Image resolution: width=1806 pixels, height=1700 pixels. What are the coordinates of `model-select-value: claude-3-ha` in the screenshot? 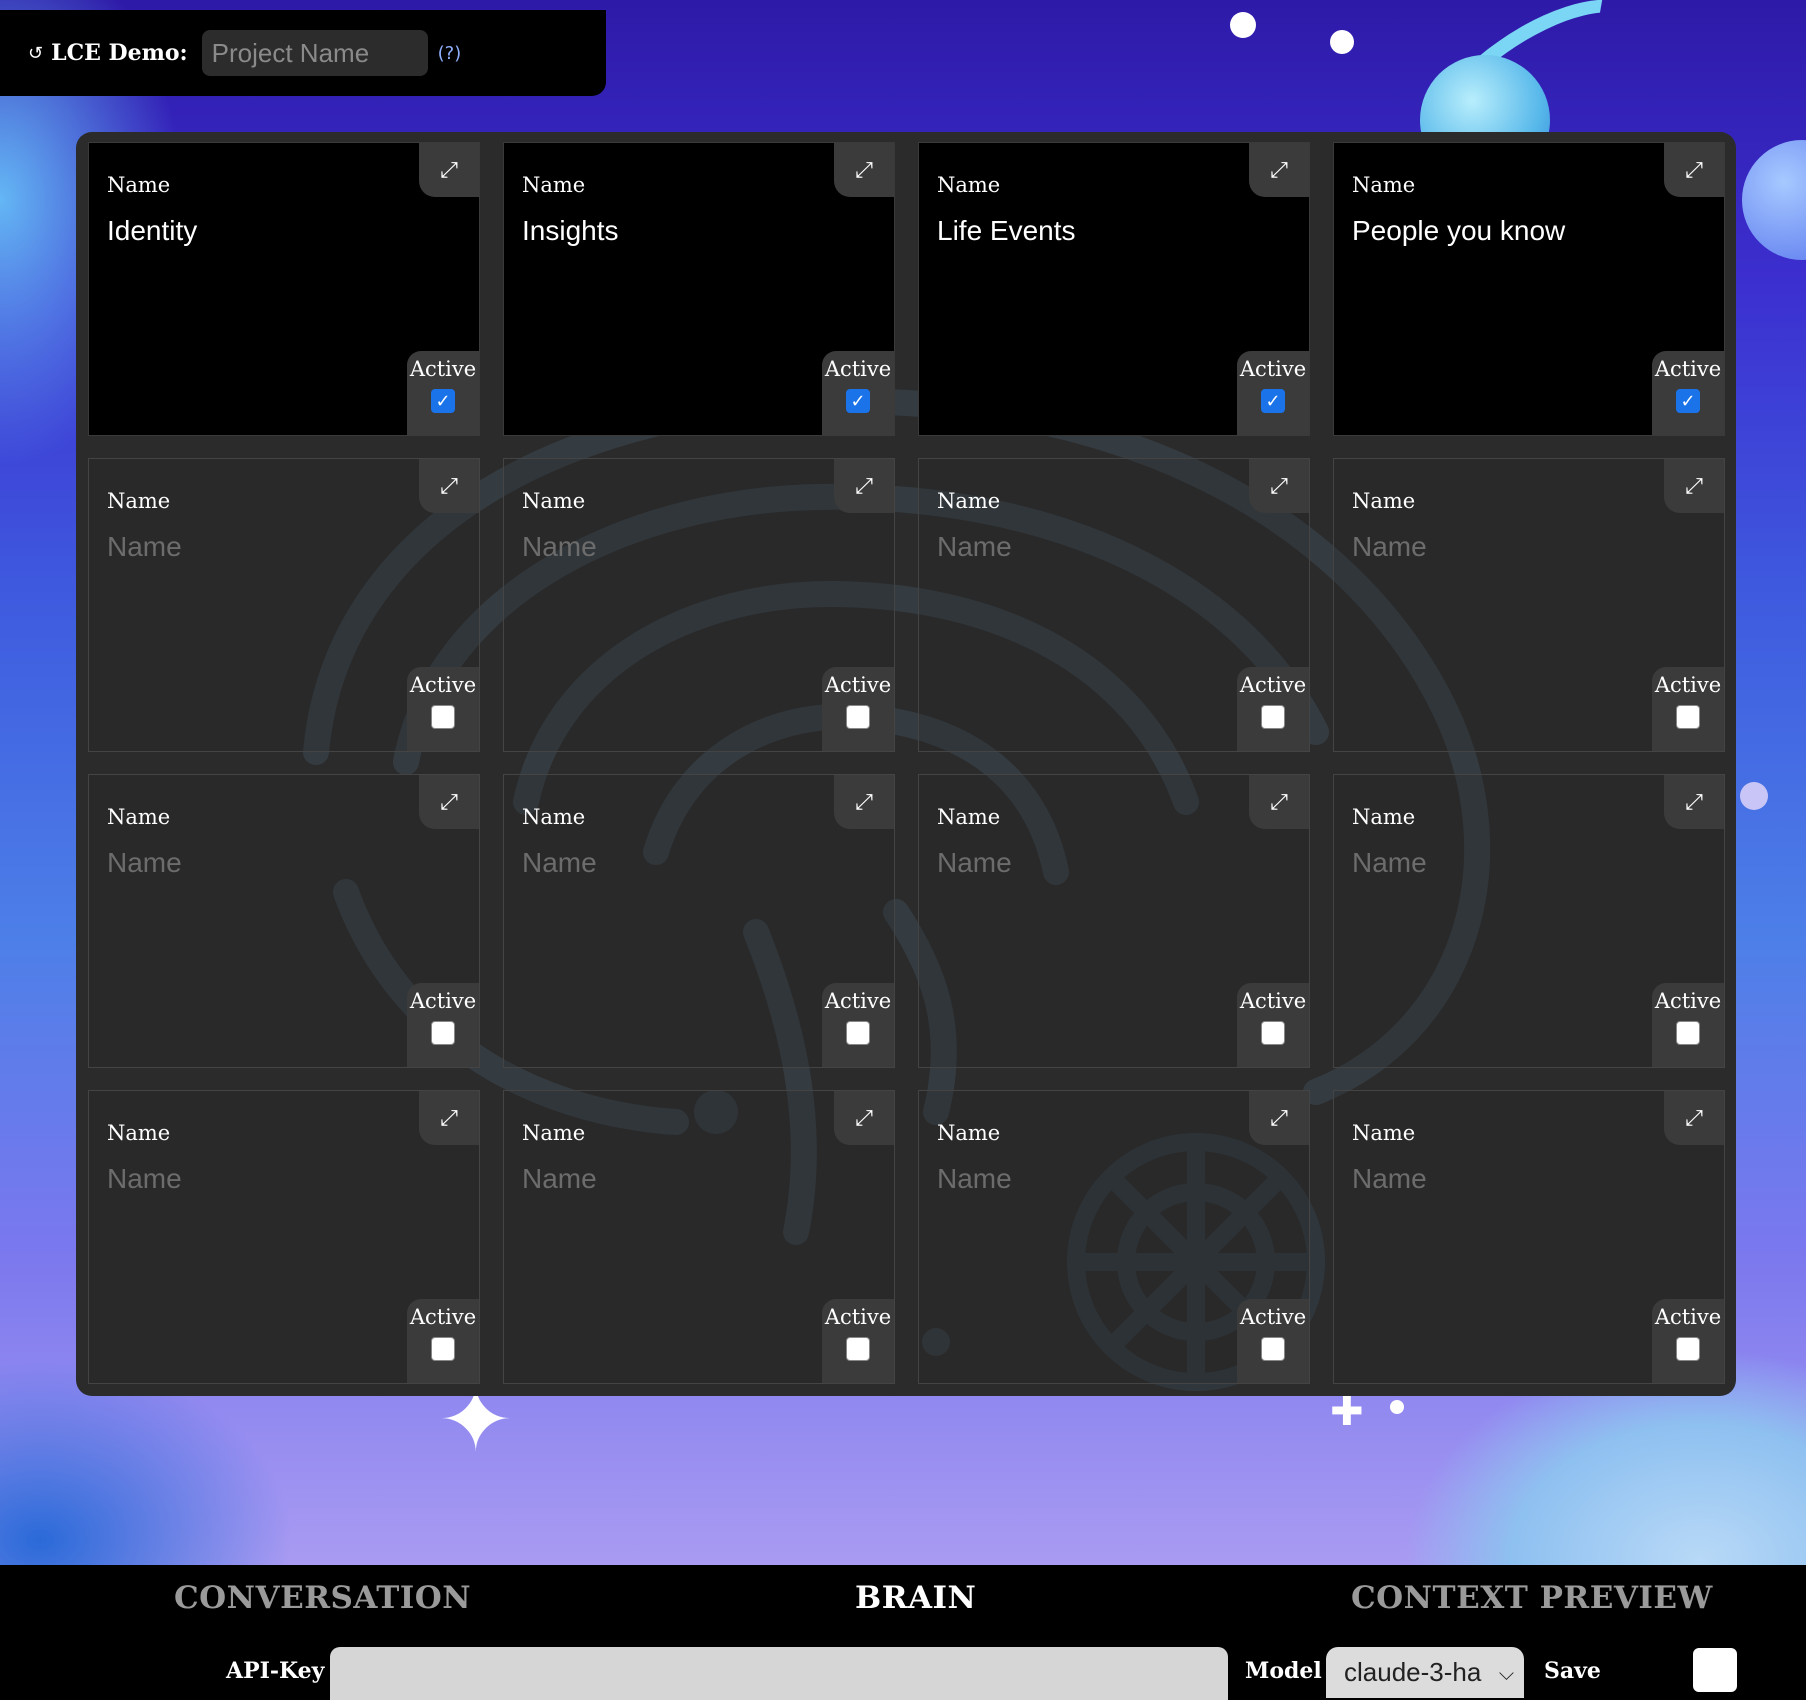 It's located at (1413, 1672).